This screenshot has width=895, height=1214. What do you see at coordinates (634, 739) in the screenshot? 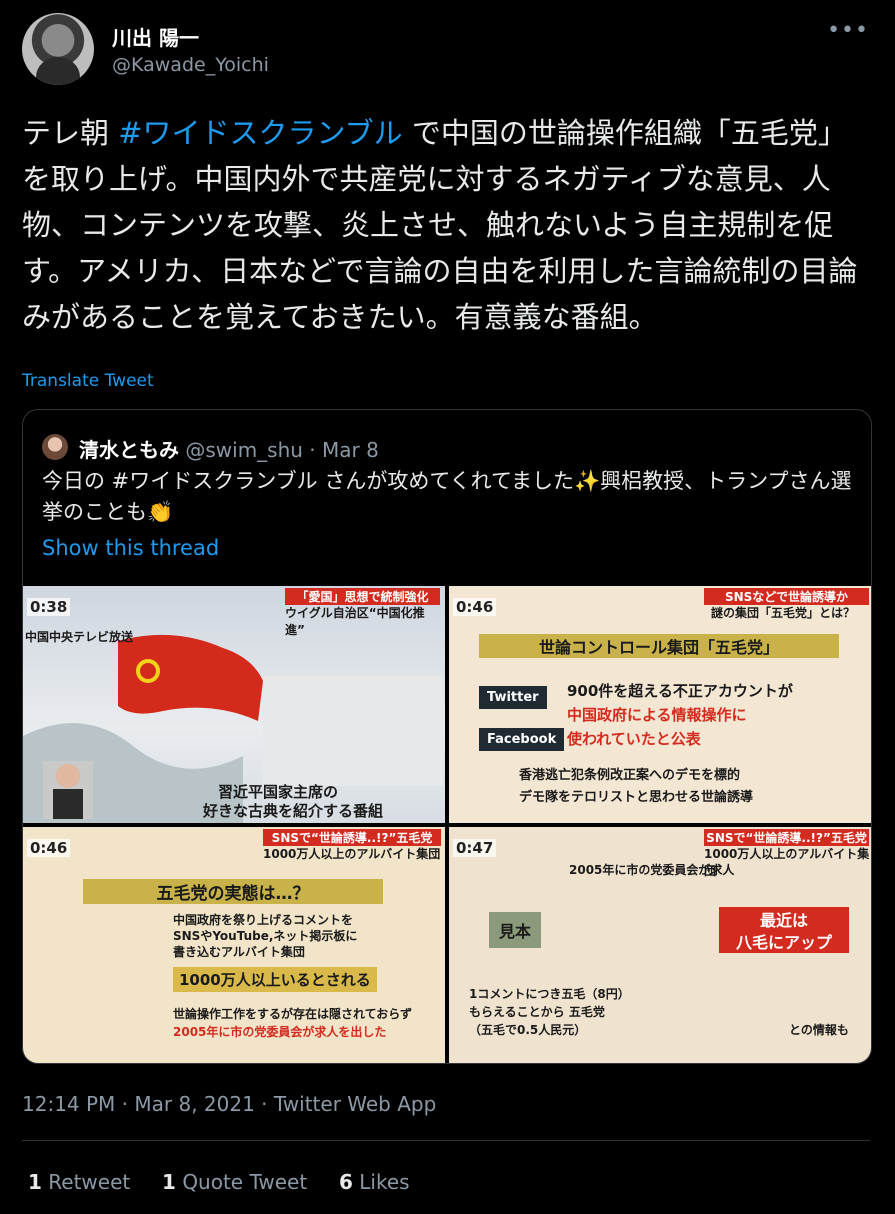
I see `caption-line: 使われていたと公表` at bounding box center [634, 739].